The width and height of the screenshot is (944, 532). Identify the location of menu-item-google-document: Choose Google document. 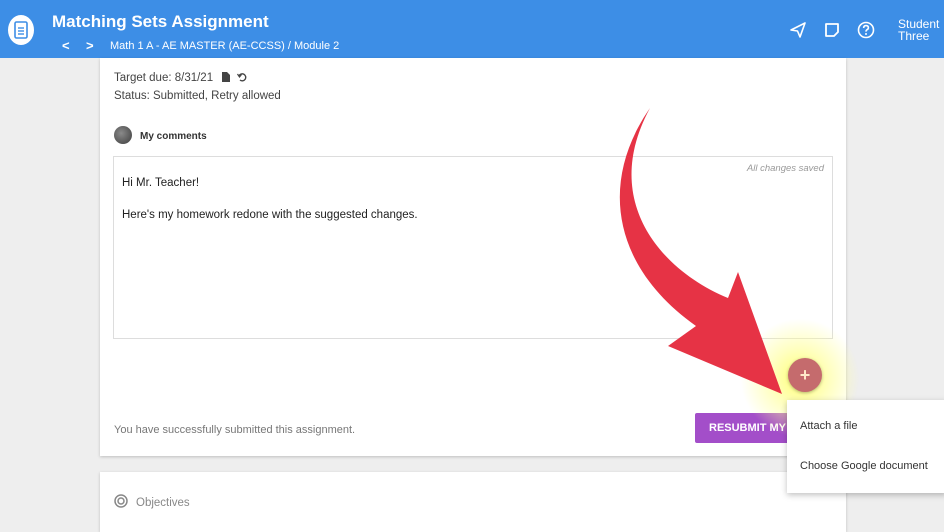
(864, 466).